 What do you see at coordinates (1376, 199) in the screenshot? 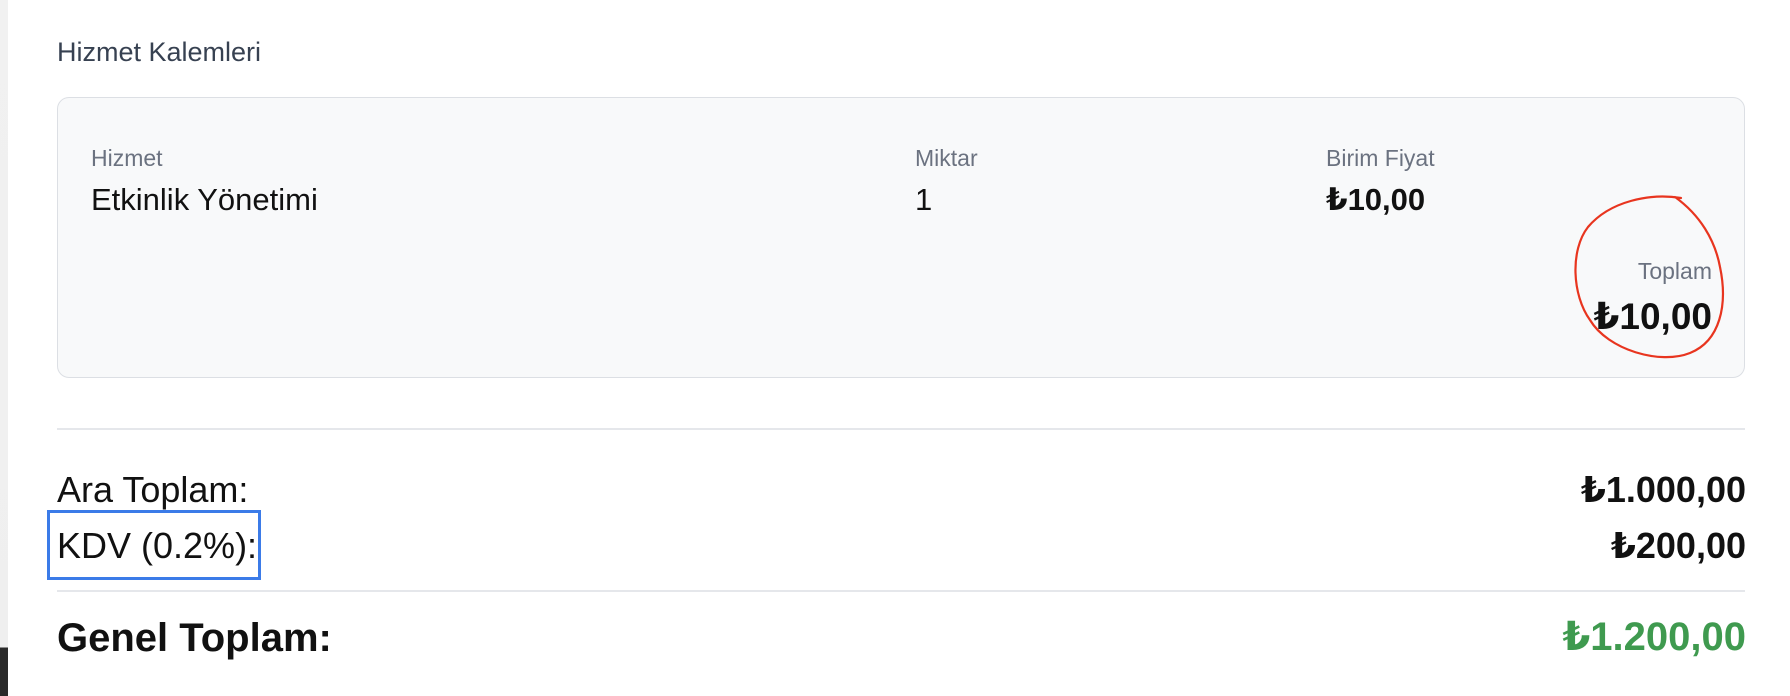
I see `unit-price-value: ₺10,00` at bounding box center [1376, 199].